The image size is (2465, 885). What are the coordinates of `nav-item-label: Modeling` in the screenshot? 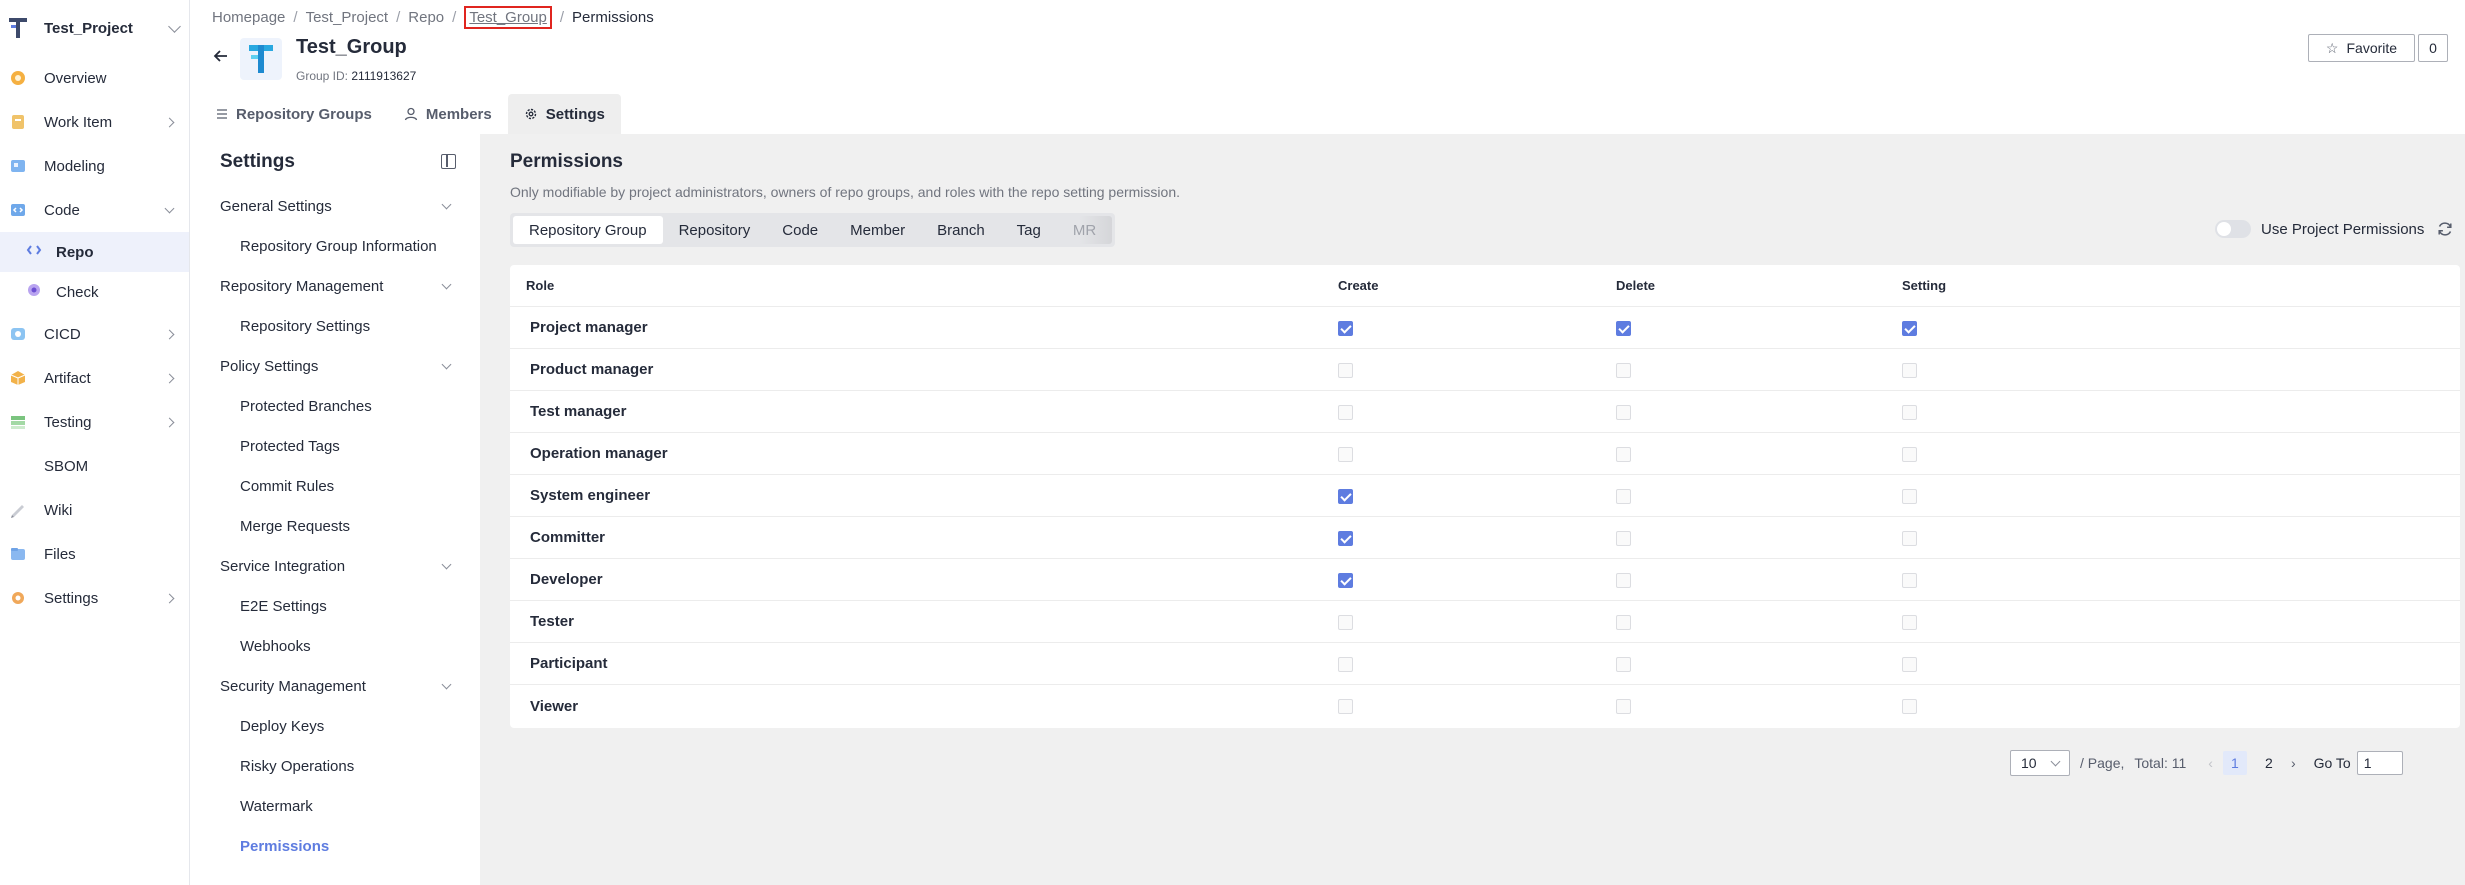 It's located at (74, 166).